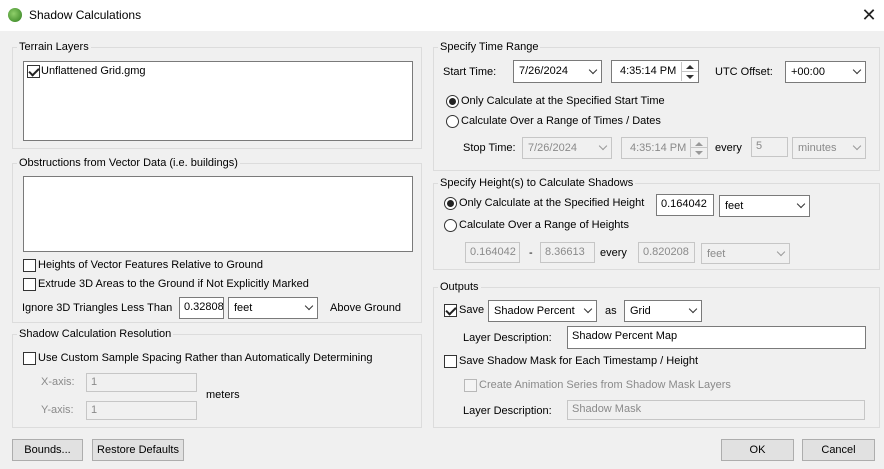 The height and width of the screenshot is (469, 884). Describe the element at coordinates (544, 225) in the screenshot. I see `height-range-label: Calculate Over a Range of Heights` at that location.